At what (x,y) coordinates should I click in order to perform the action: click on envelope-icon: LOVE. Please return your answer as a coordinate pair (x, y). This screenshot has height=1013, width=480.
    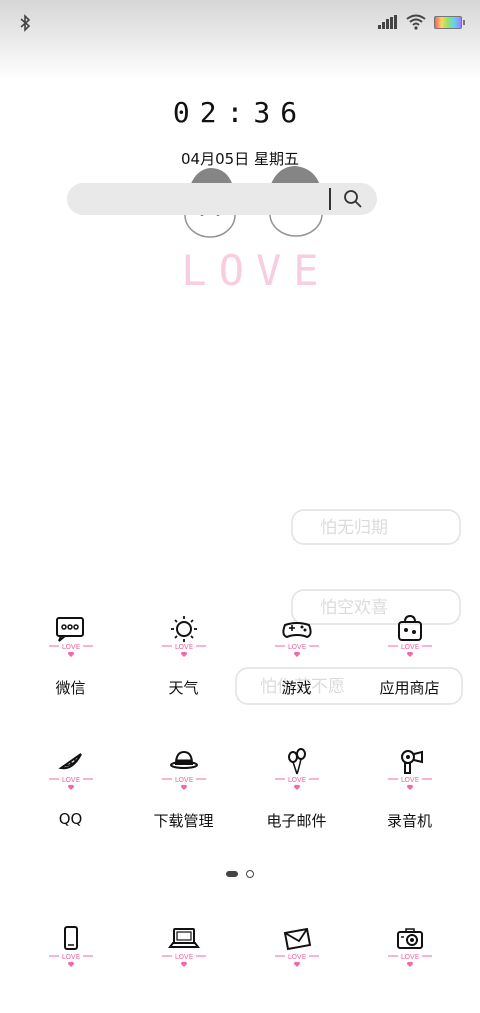
    Looking at the image, I should click on (296, 947).